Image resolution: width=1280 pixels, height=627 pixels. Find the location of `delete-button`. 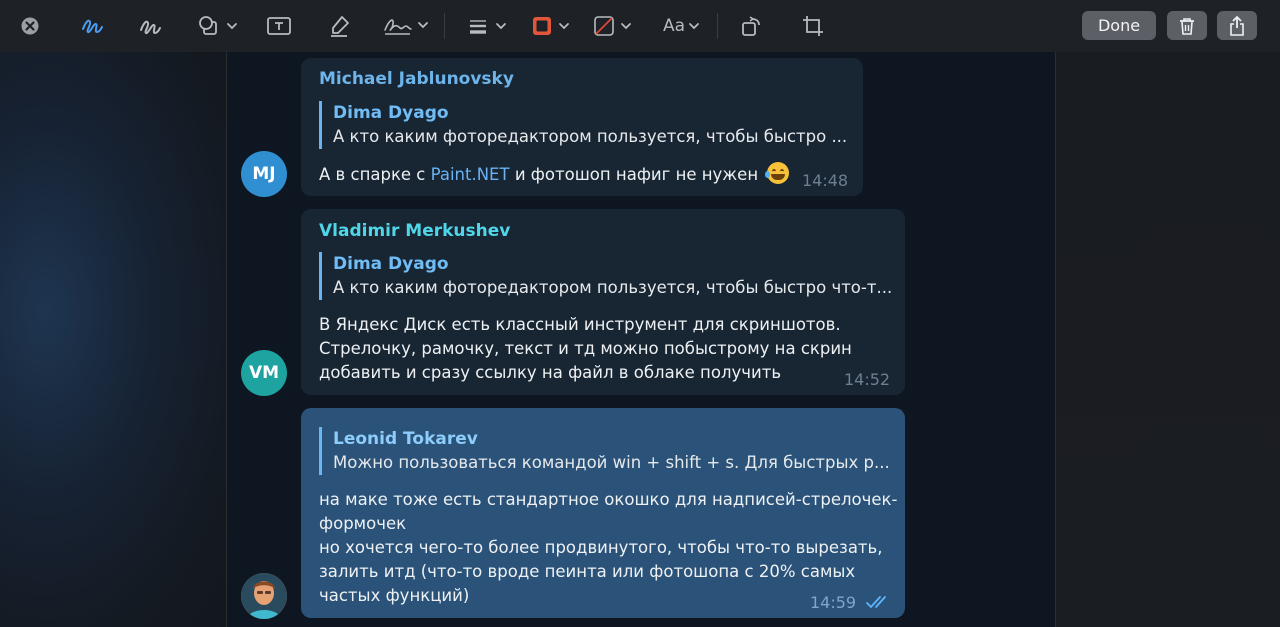

delete-button is located at coordinates (1187, 25).